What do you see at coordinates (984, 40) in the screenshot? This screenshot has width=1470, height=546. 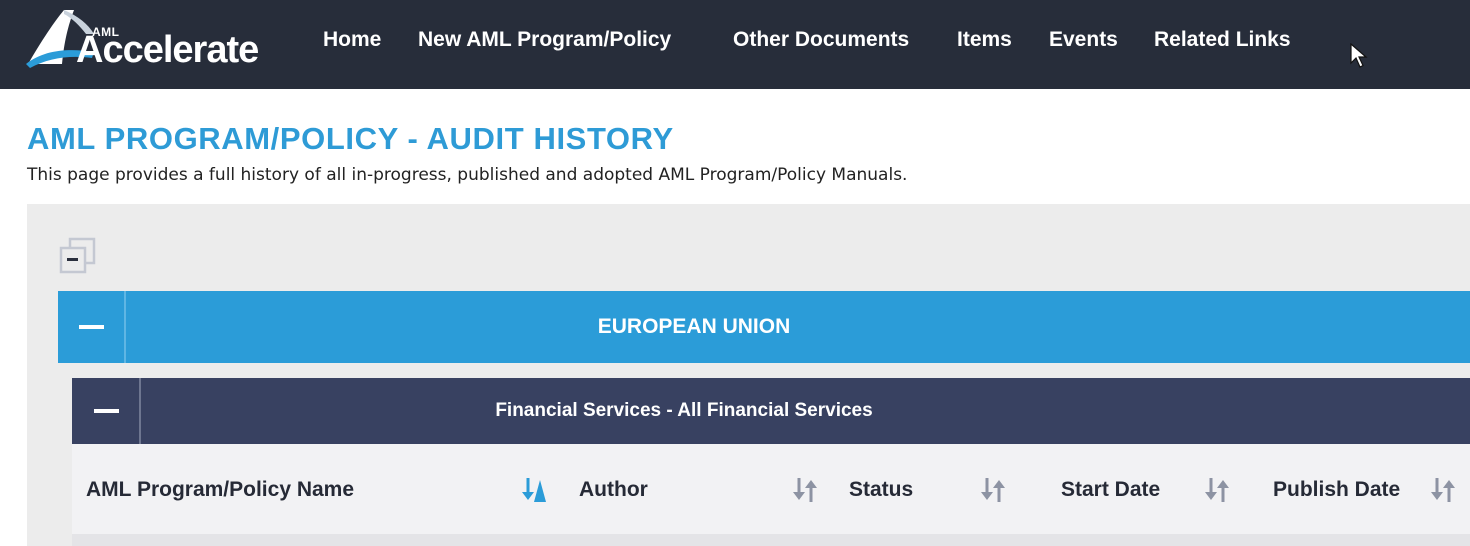 I see `nav-items: Items` at bounding box center [984, 40].